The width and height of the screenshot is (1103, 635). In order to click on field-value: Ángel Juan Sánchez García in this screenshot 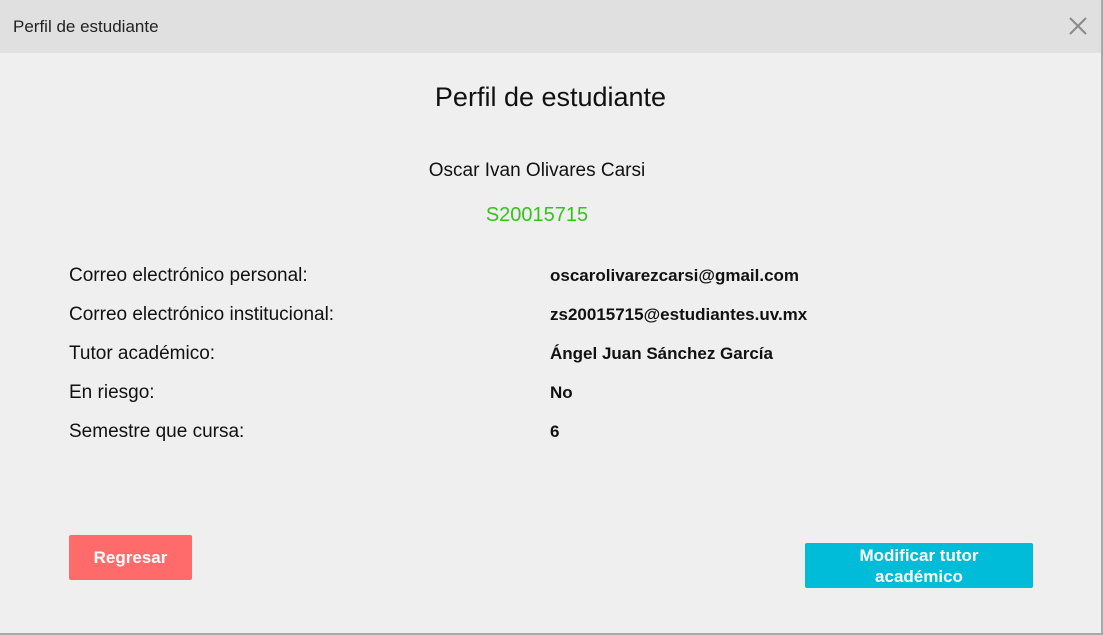, I will do `click(661, 353)`.